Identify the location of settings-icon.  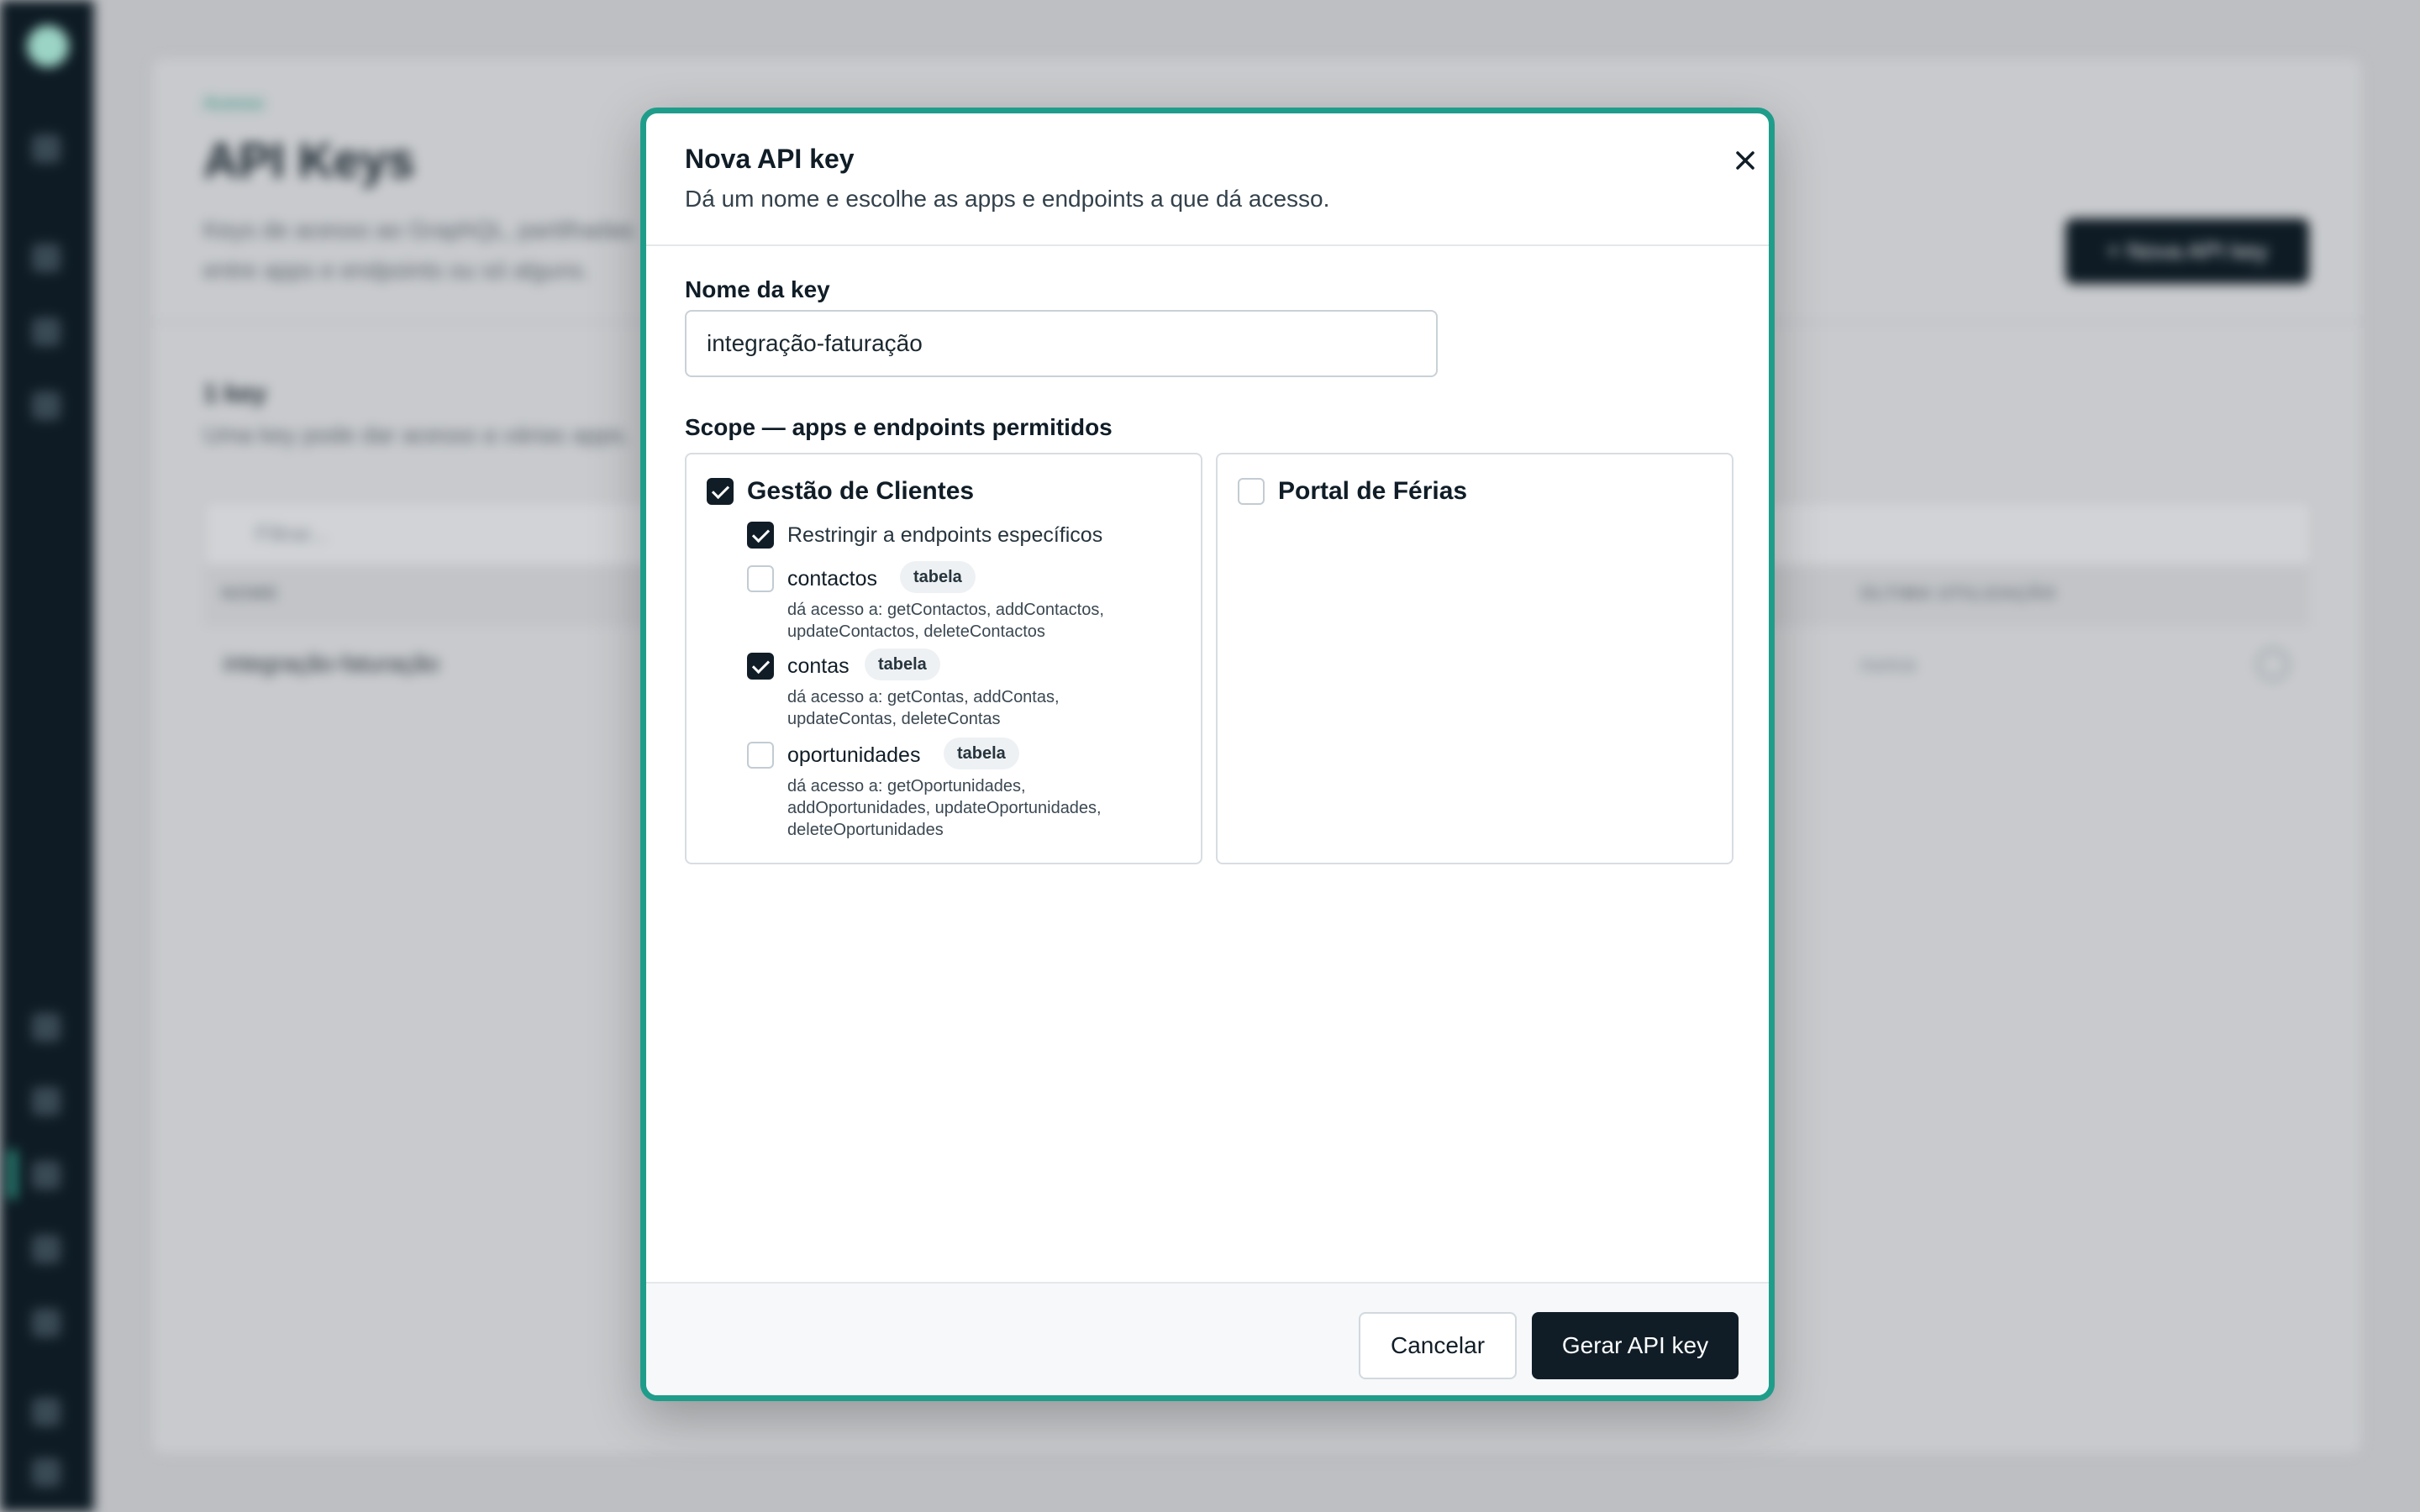
(46, 1323).